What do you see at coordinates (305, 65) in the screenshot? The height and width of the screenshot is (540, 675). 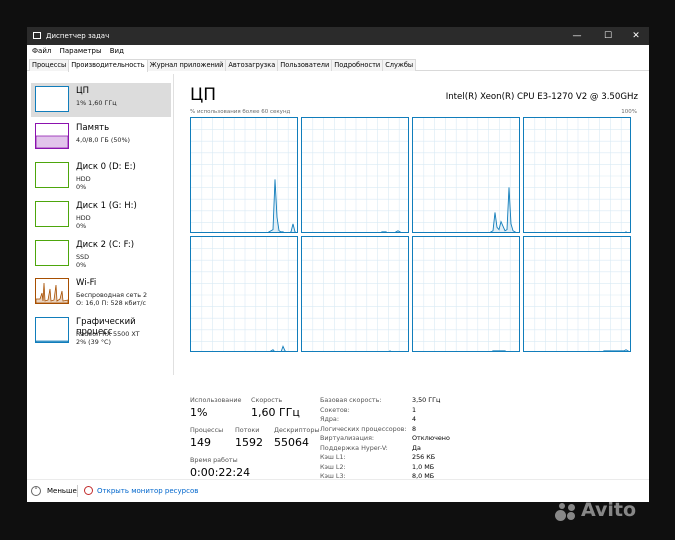 I see `tab-users: Пользователи` at bounding box center [305, 65].